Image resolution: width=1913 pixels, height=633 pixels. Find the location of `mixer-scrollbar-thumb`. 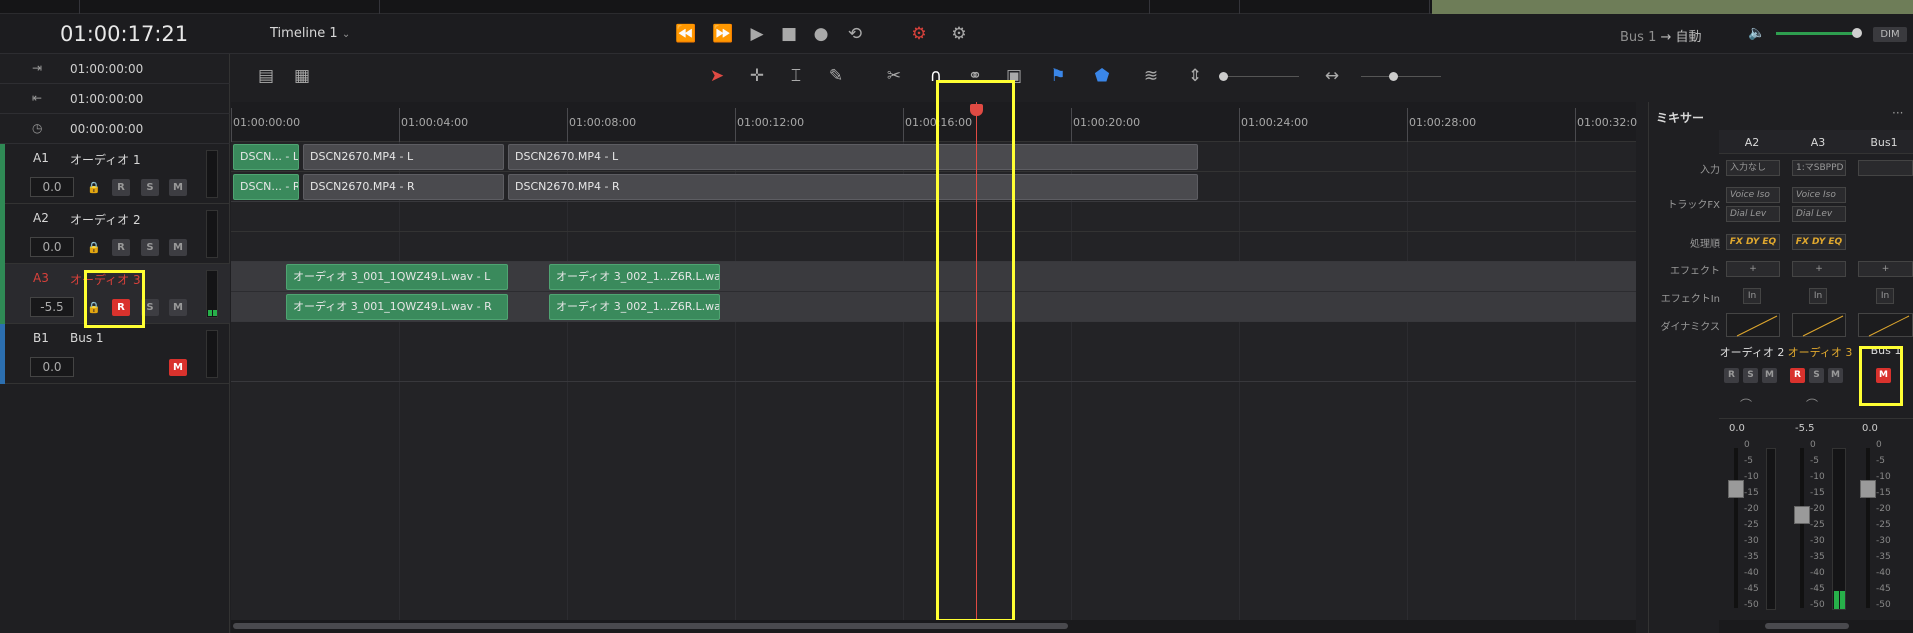

mixer-scrollbar-thumb is located at coordinates (1807, 626).